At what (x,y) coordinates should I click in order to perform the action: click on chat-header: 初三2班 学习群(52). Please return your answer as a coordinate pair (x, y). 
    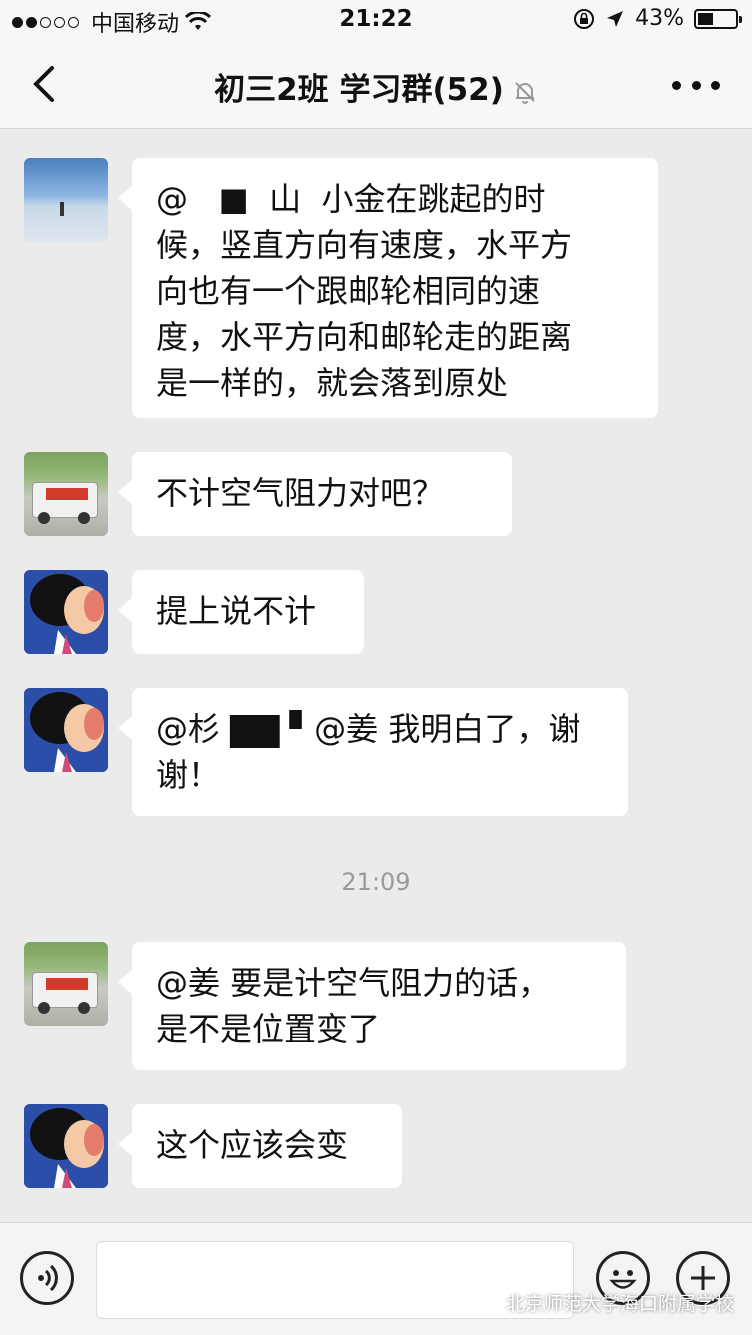
    Looking at the image, I should click on (376, 84).